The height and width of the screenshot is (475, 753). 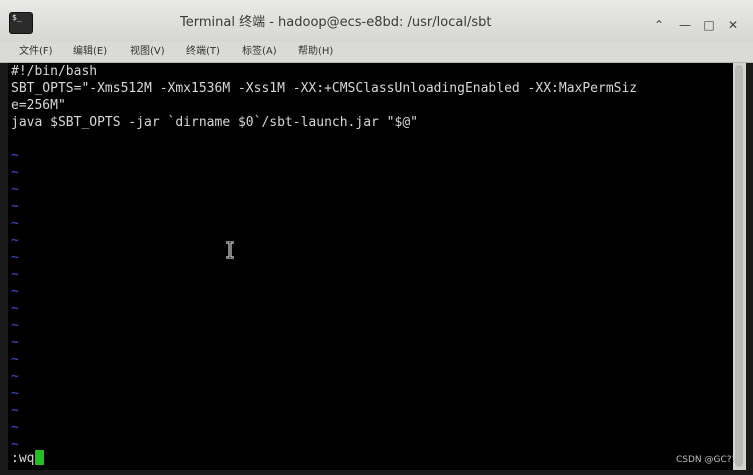 What do you see at coordinates (659, 25) in the screenshot?
I see `shade-up-icon: ⌃` at bounding box center [659, 25].